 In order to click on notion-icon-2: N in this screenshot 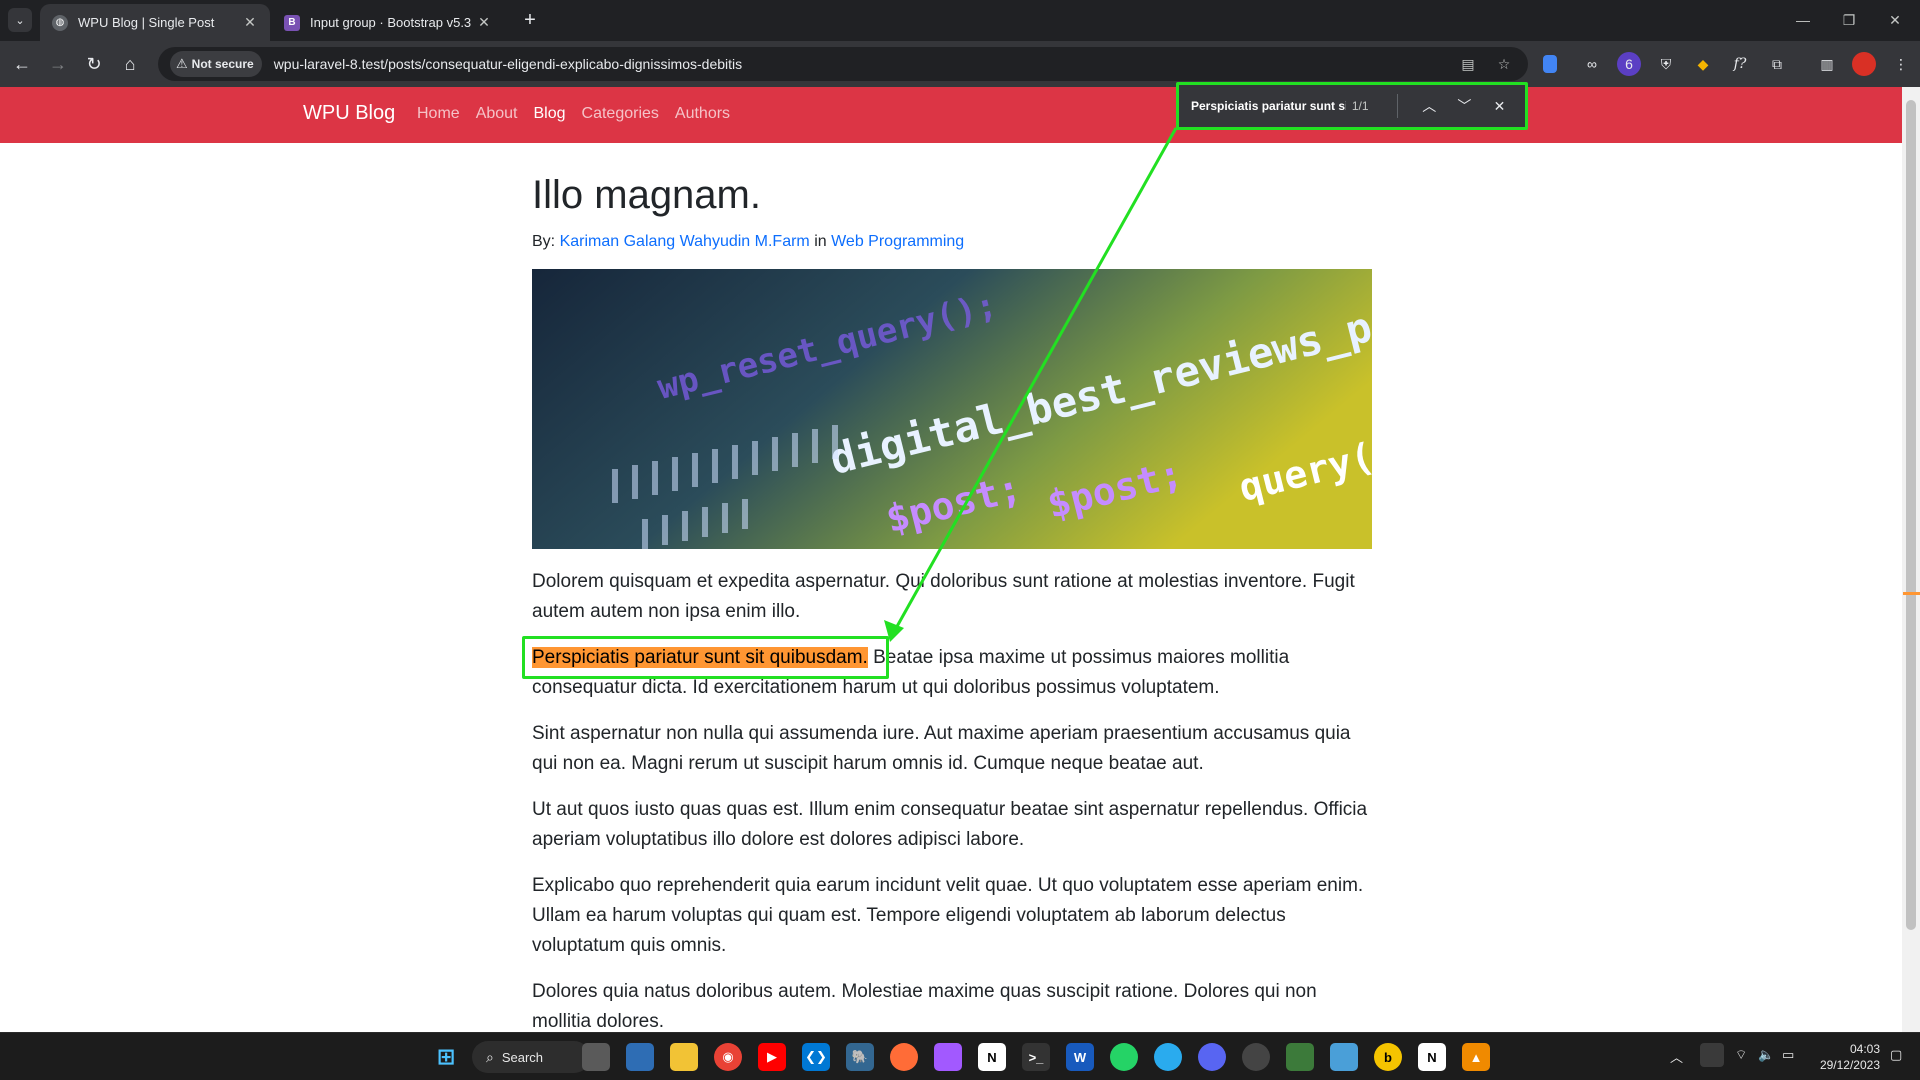, I will do `click(1432, 1057)`.